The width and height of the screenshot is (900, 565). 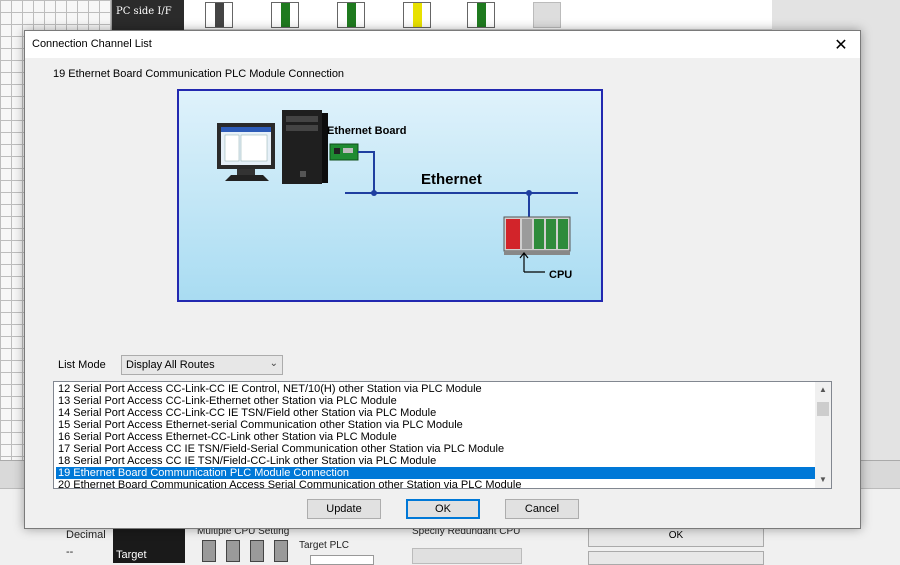 I want to click on ethernet-network-label: Ethernet, so click(x=451, y=179).